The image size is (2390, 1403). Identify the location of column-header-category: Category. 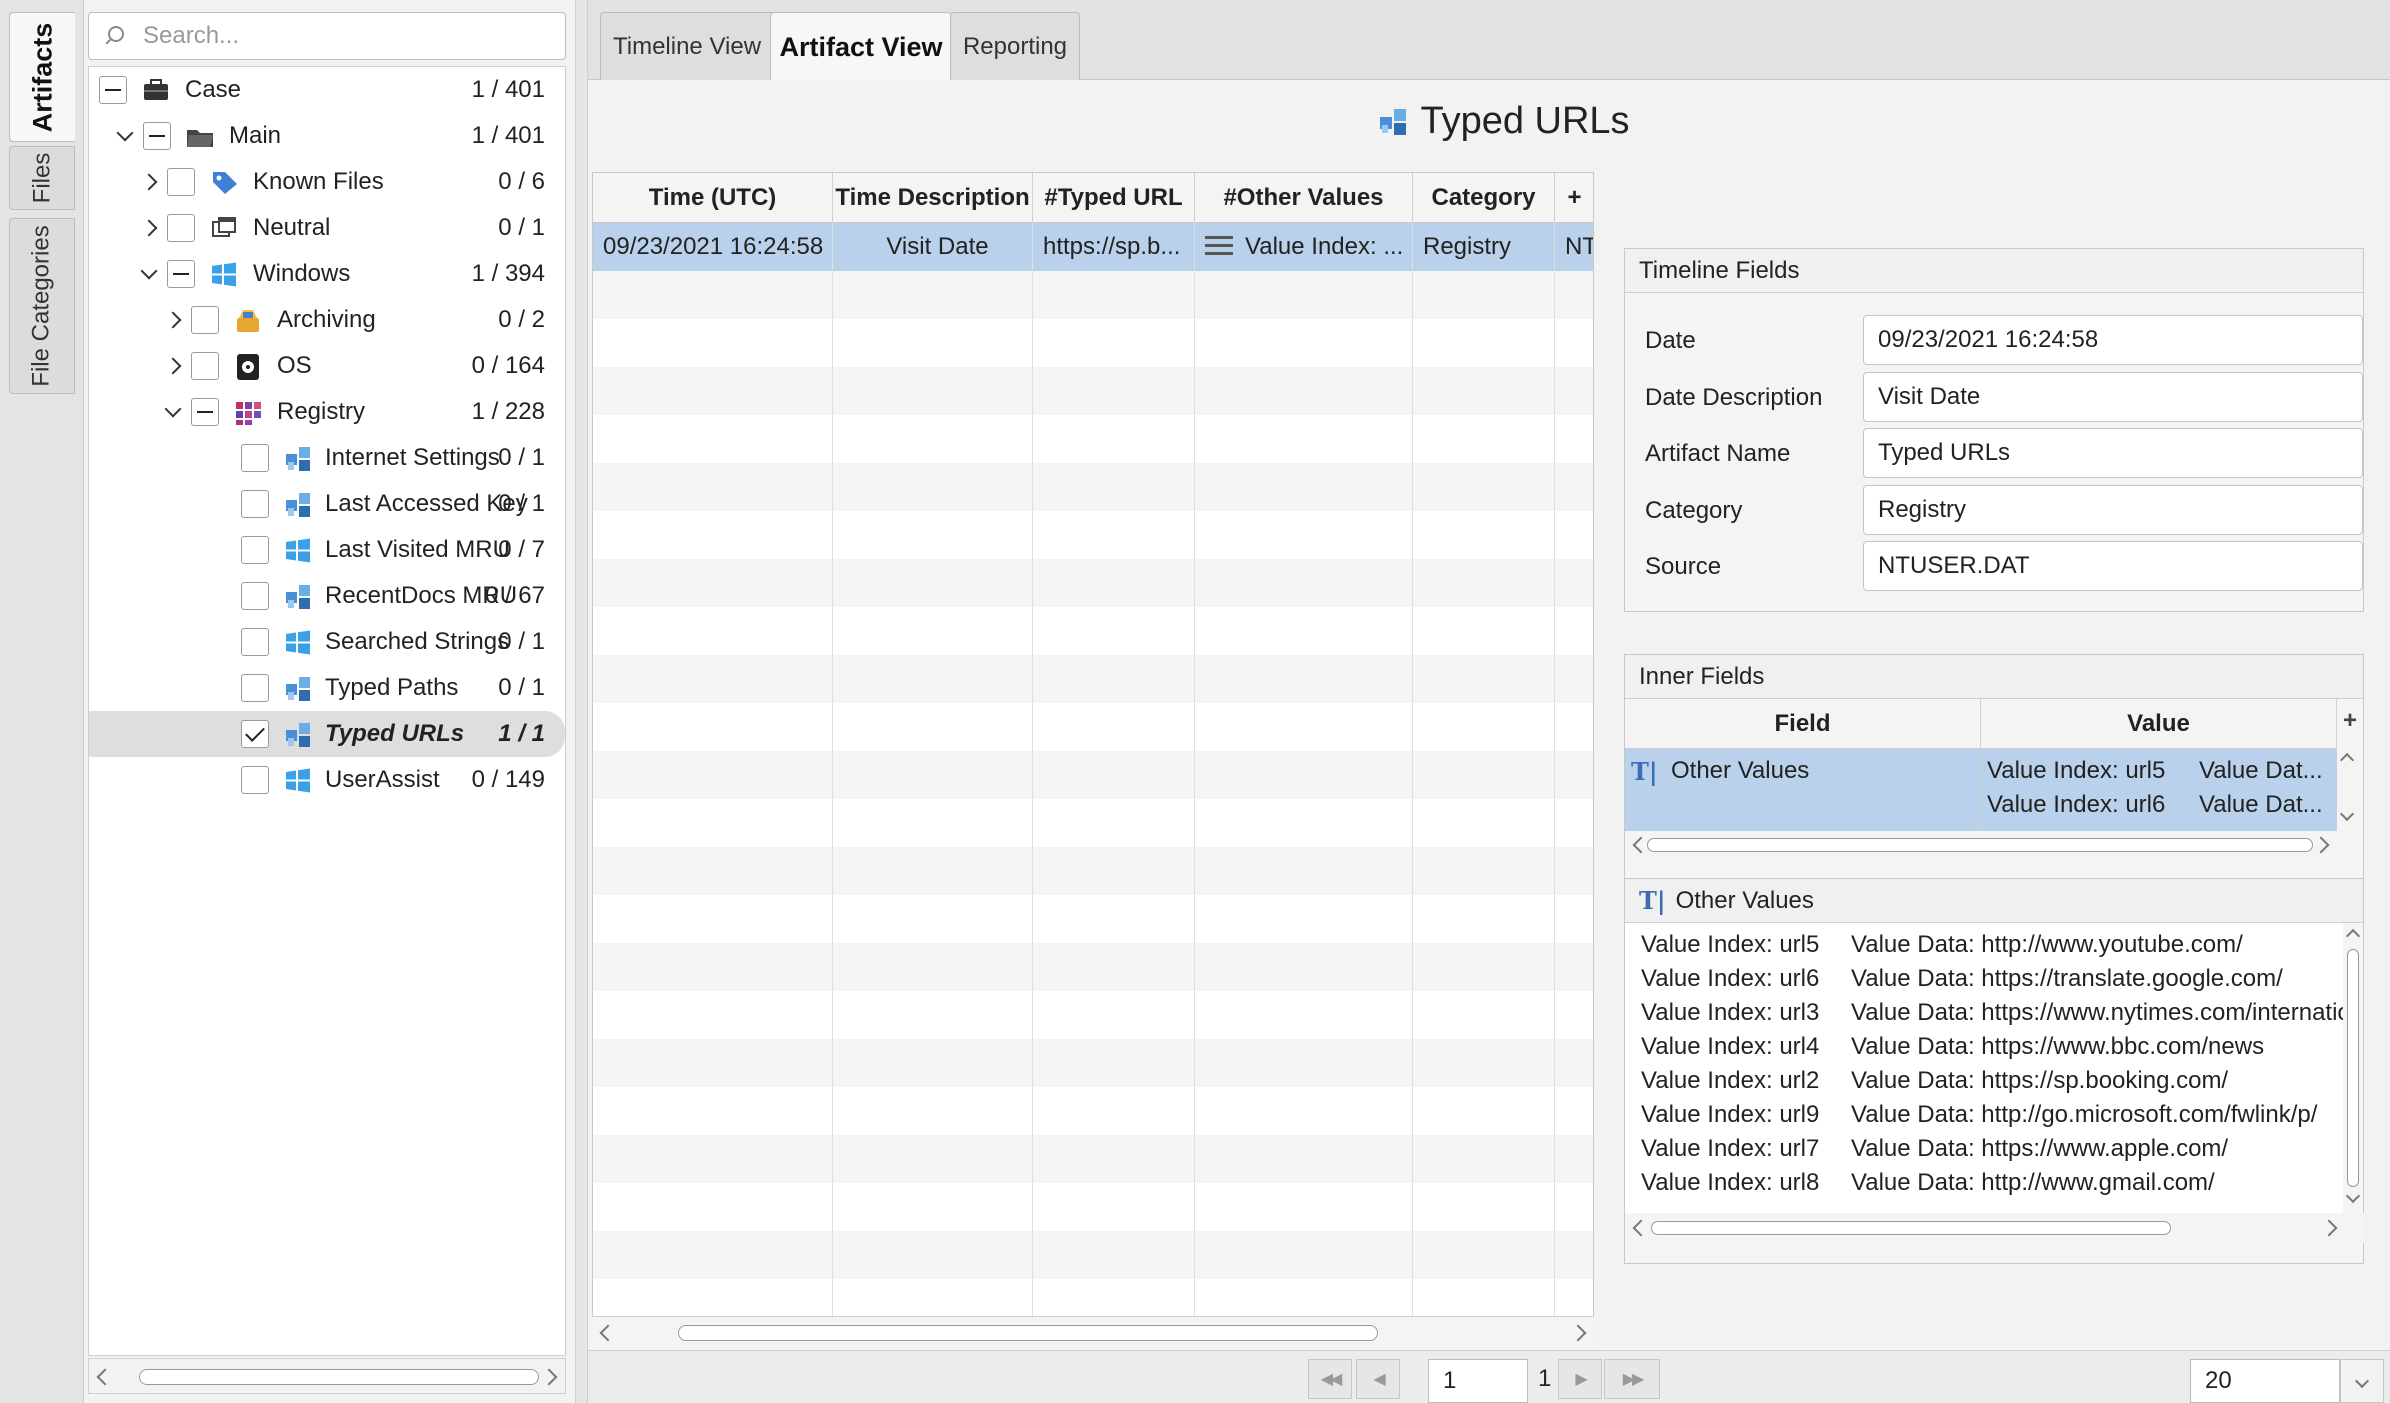
(1484, 198).